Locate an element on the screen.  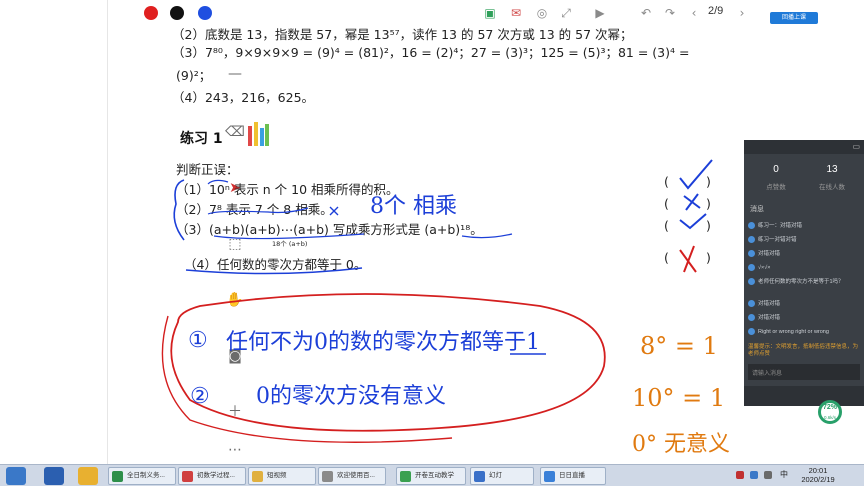
chat-message-text: √×√× is located at coordinates (764, 267).